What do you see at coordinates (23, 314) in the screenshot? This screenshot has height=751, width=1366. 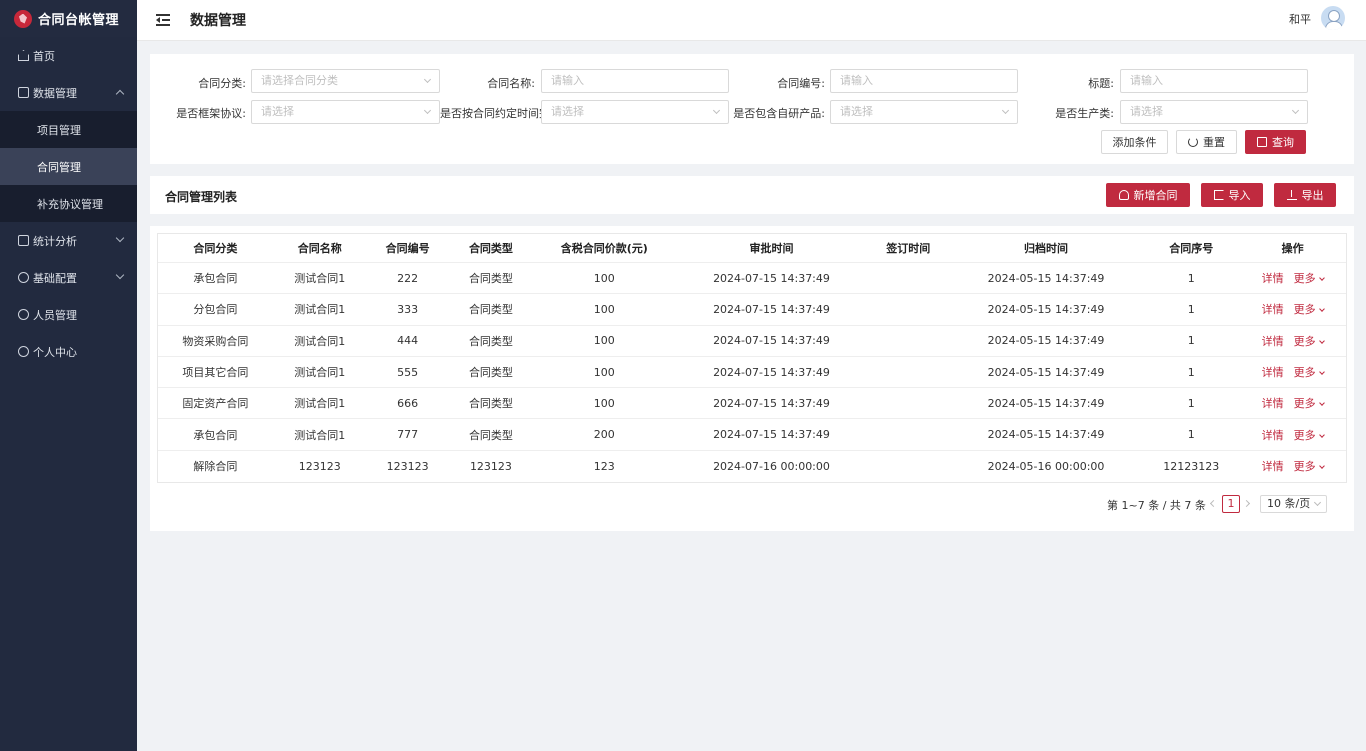 I see `team-icon` at bounding box center [23, 314].